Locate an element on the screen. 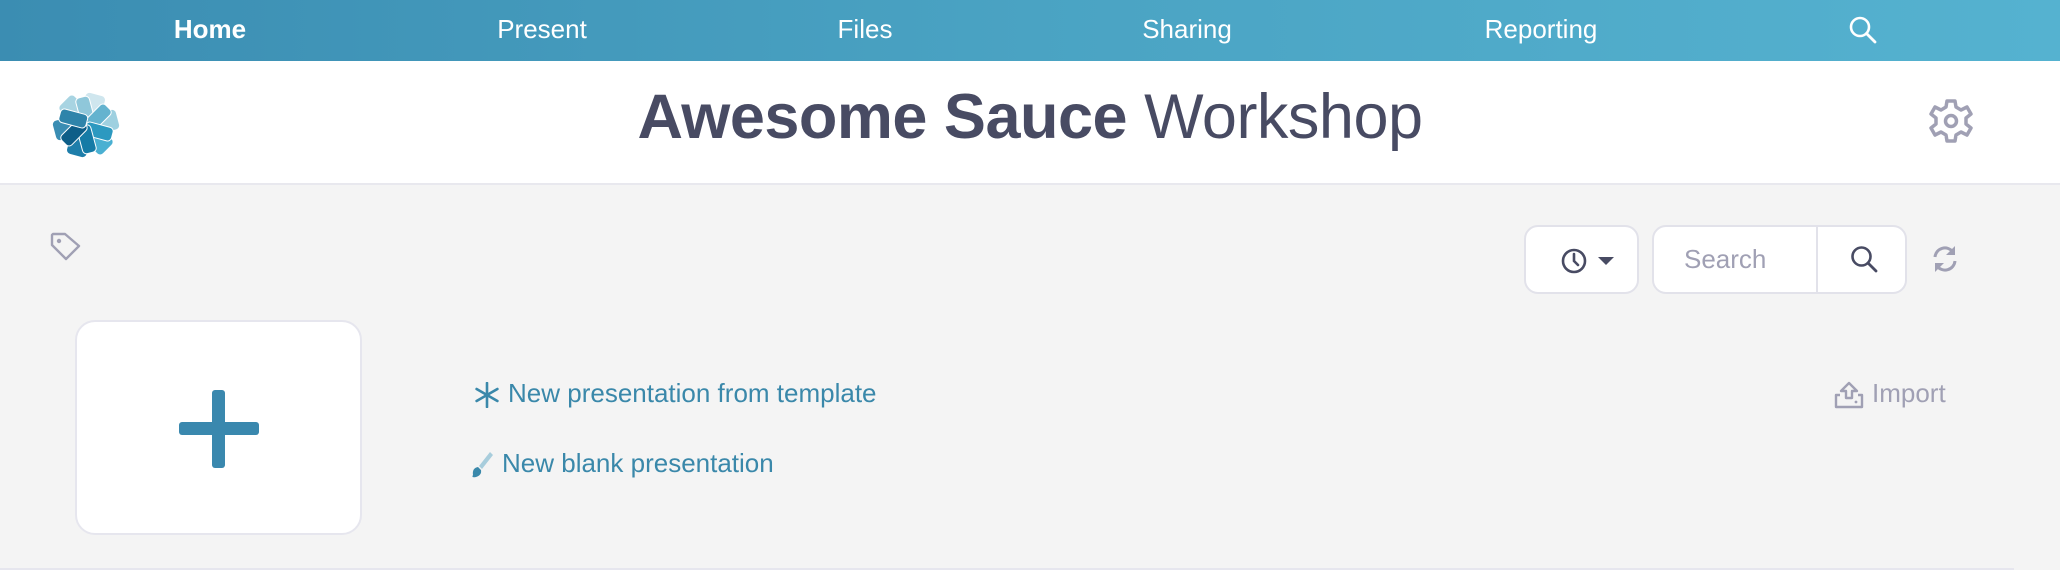  gear-icon is located at coordinates (1951, 121).